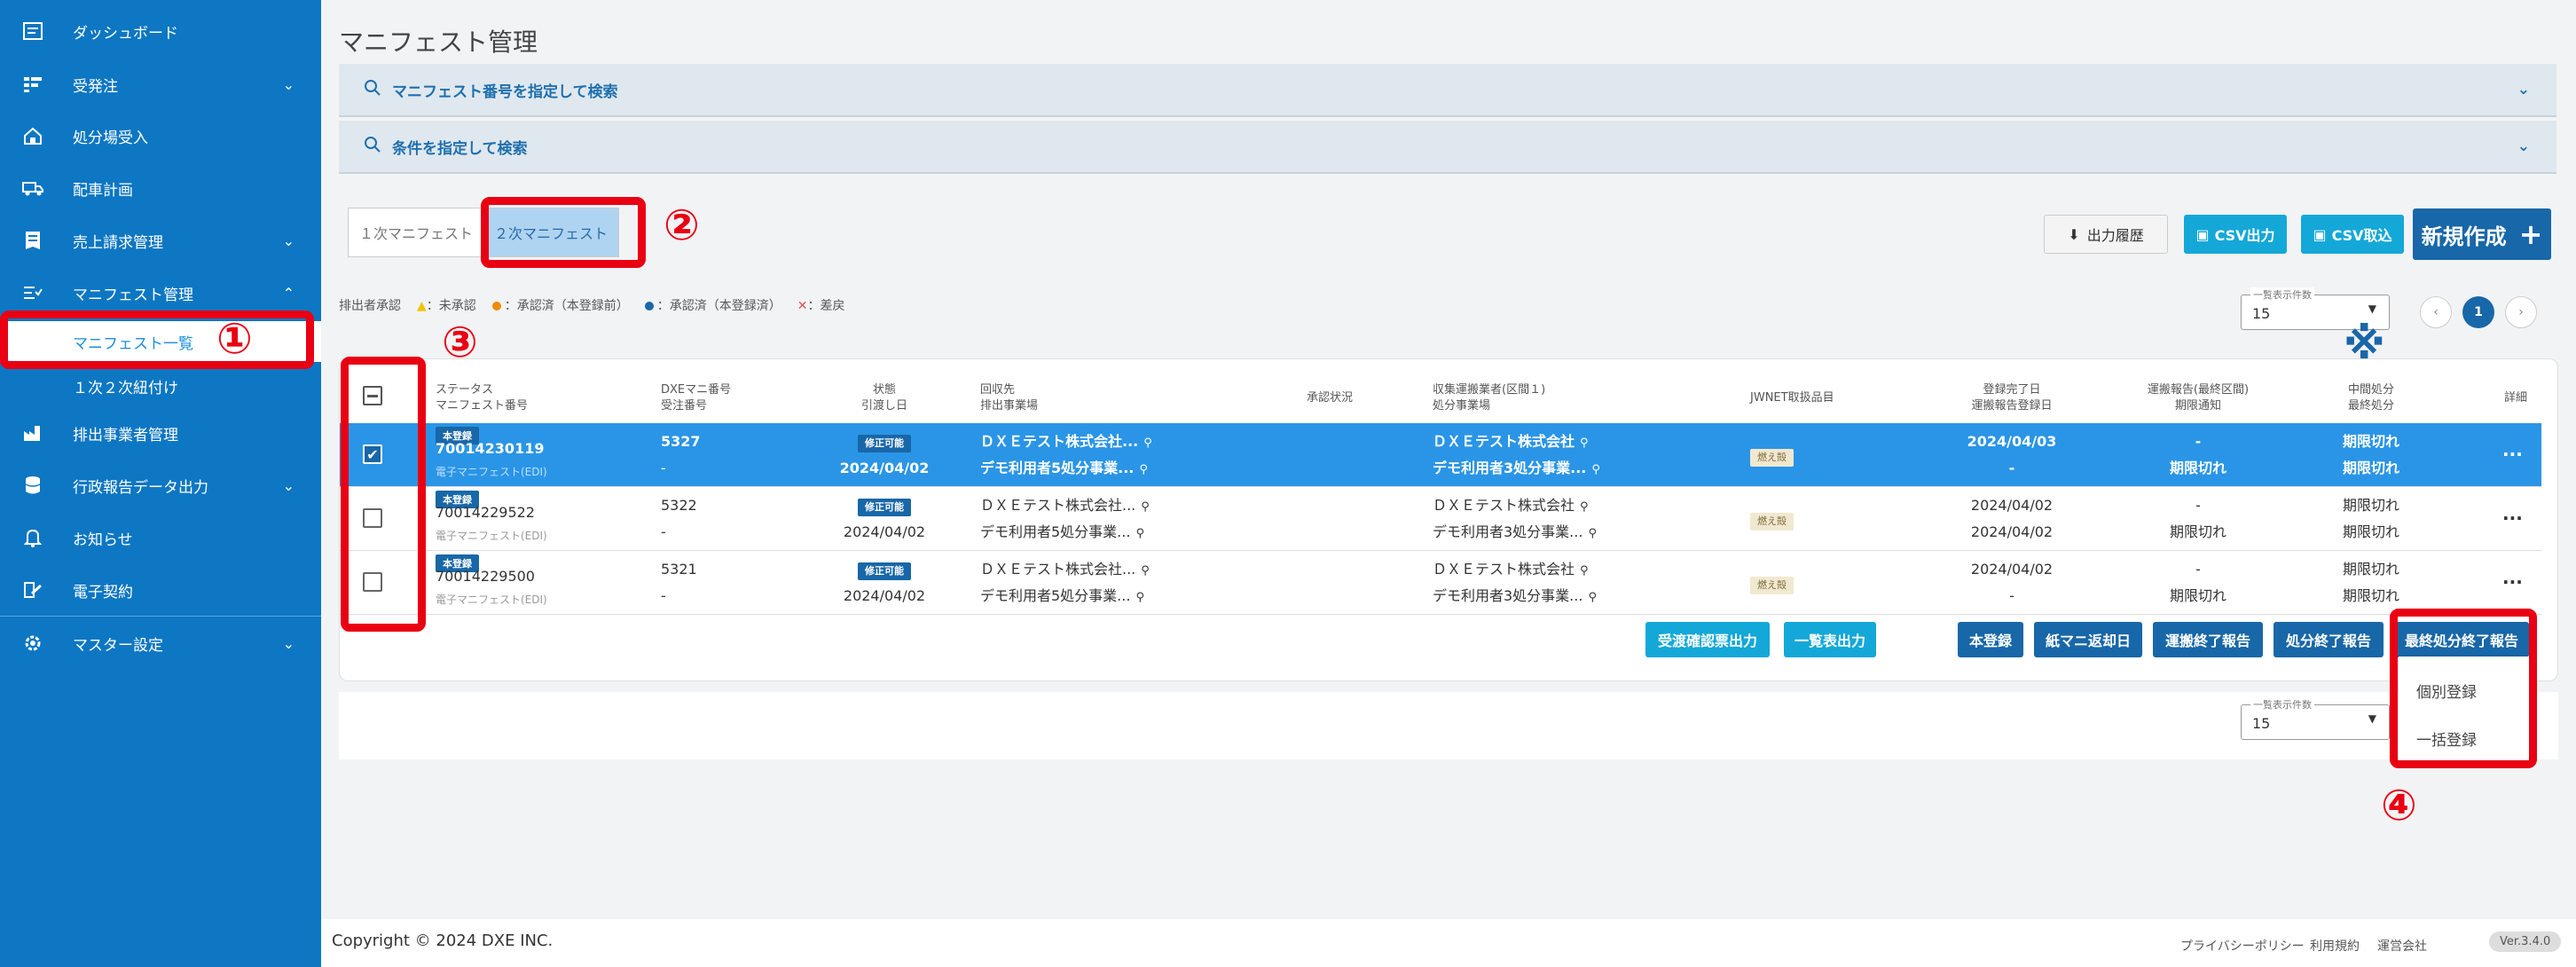 This screenshot has height=967, width=2576. I want to click on header-text: DXEマニ番号, so click(696, 390).